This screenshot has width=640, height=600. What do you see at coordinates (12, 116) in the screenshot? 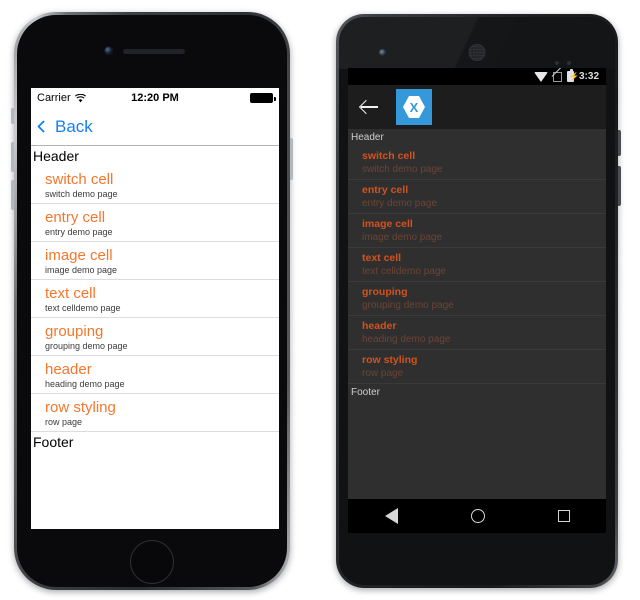
I see `silent-switch` at bounding box center [12, 116].